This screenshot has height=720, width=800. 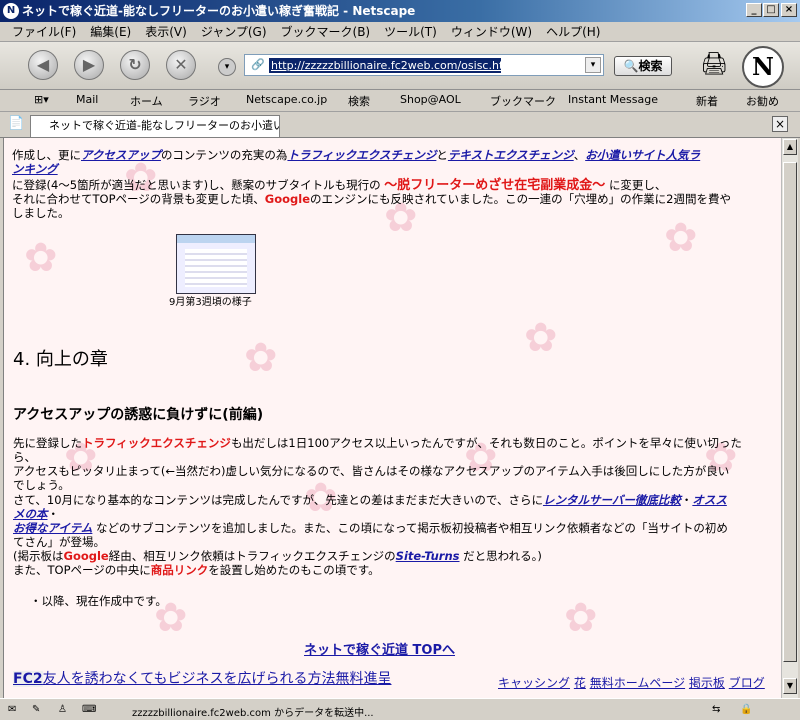 I want to click on home-dropdown-icon: ▾, so click(x=227, y=67).